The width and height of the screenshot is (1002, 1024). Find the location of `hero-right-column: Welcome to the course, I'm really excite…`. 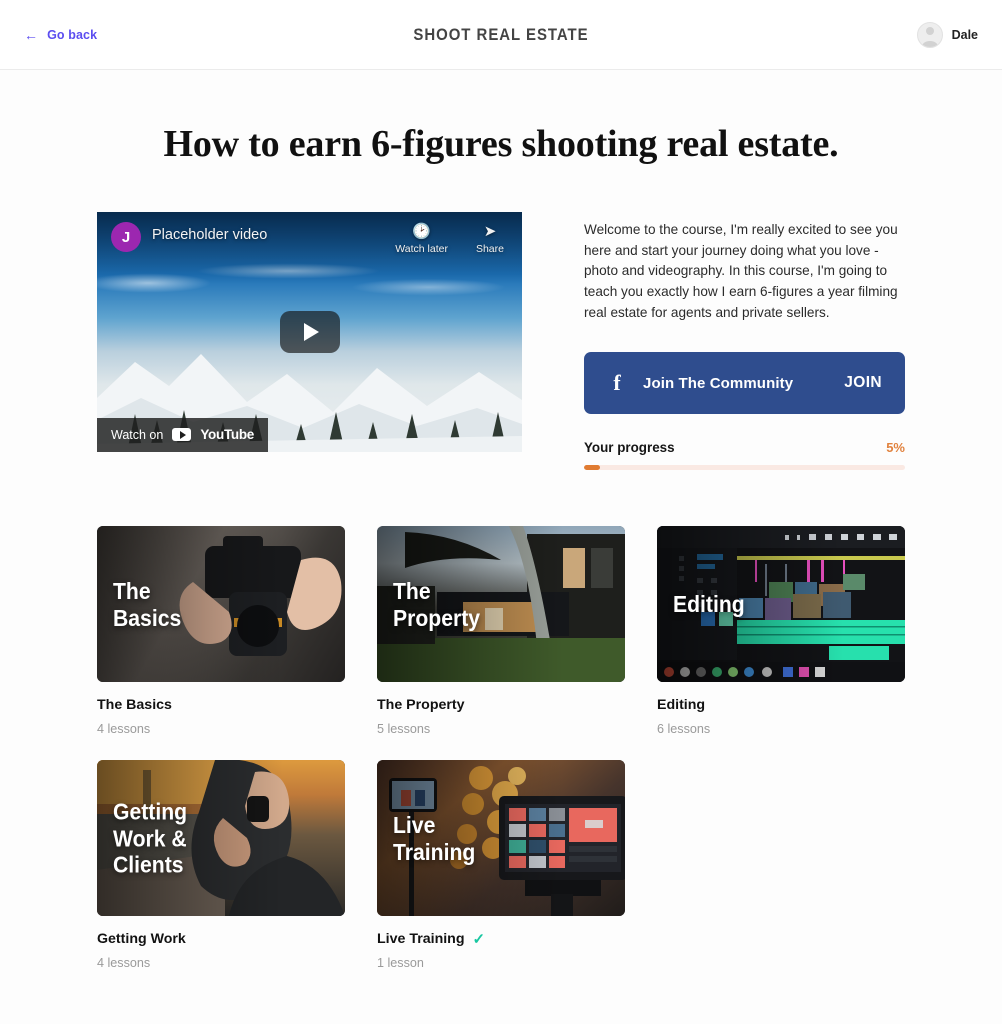

hero-right-column: Welcome to the course, I'm really excite… is located at coordinates (744, 341).